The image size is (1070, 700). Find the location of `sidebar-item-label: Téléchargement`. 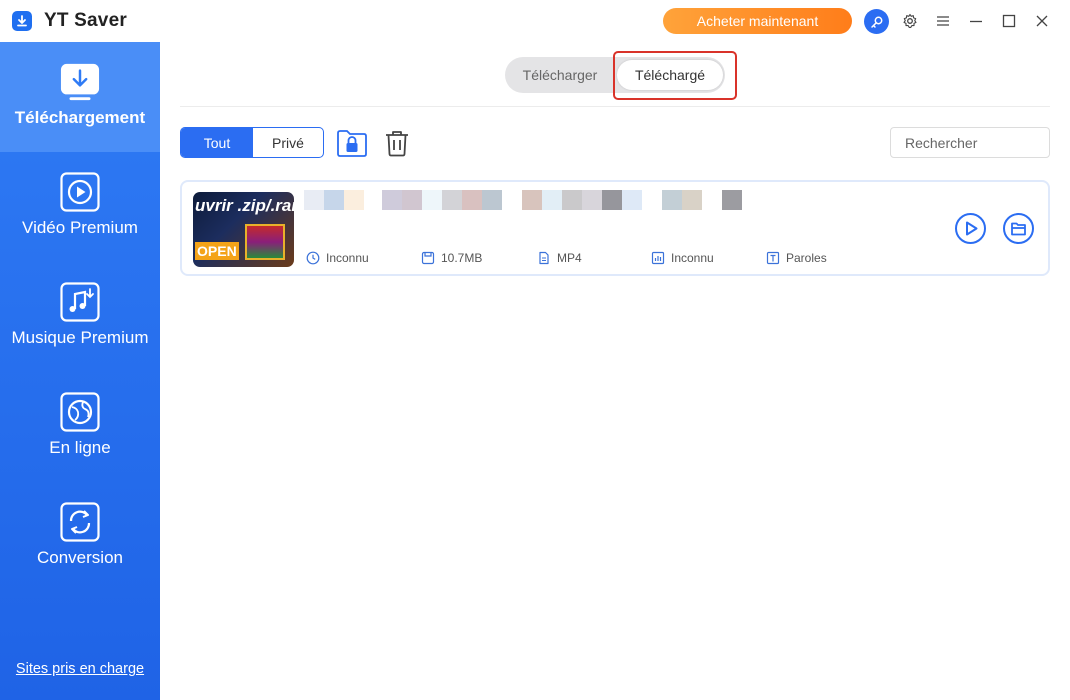

sidebar-item-label: Téléchargement is located at coordinates (80, 117).